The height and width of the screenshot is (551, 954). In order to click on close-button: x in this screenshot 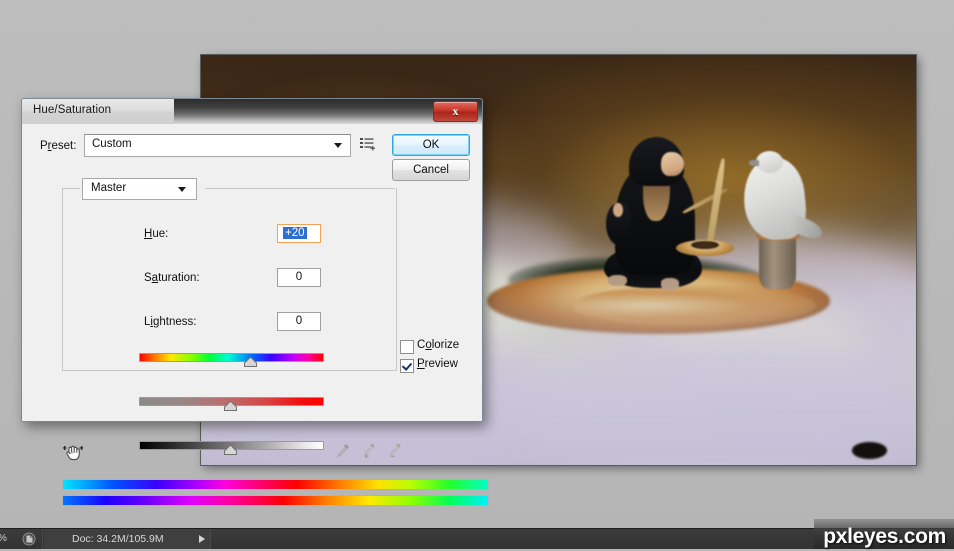, I will do `click(455, 111)`.